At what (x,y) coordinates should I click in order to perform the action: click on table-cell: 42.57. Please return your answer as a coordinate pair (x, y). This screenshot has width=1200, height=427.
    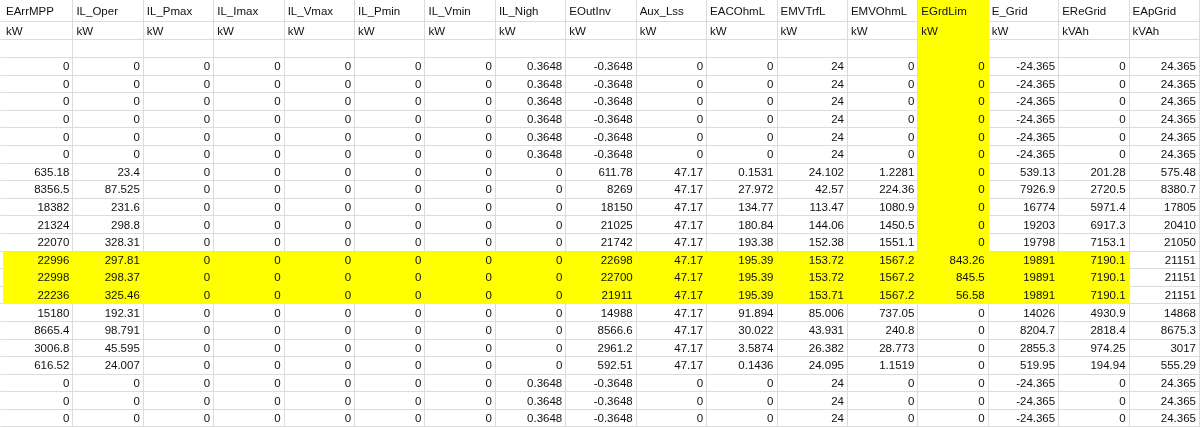
    Looking at the image, I should click on (812, 190).